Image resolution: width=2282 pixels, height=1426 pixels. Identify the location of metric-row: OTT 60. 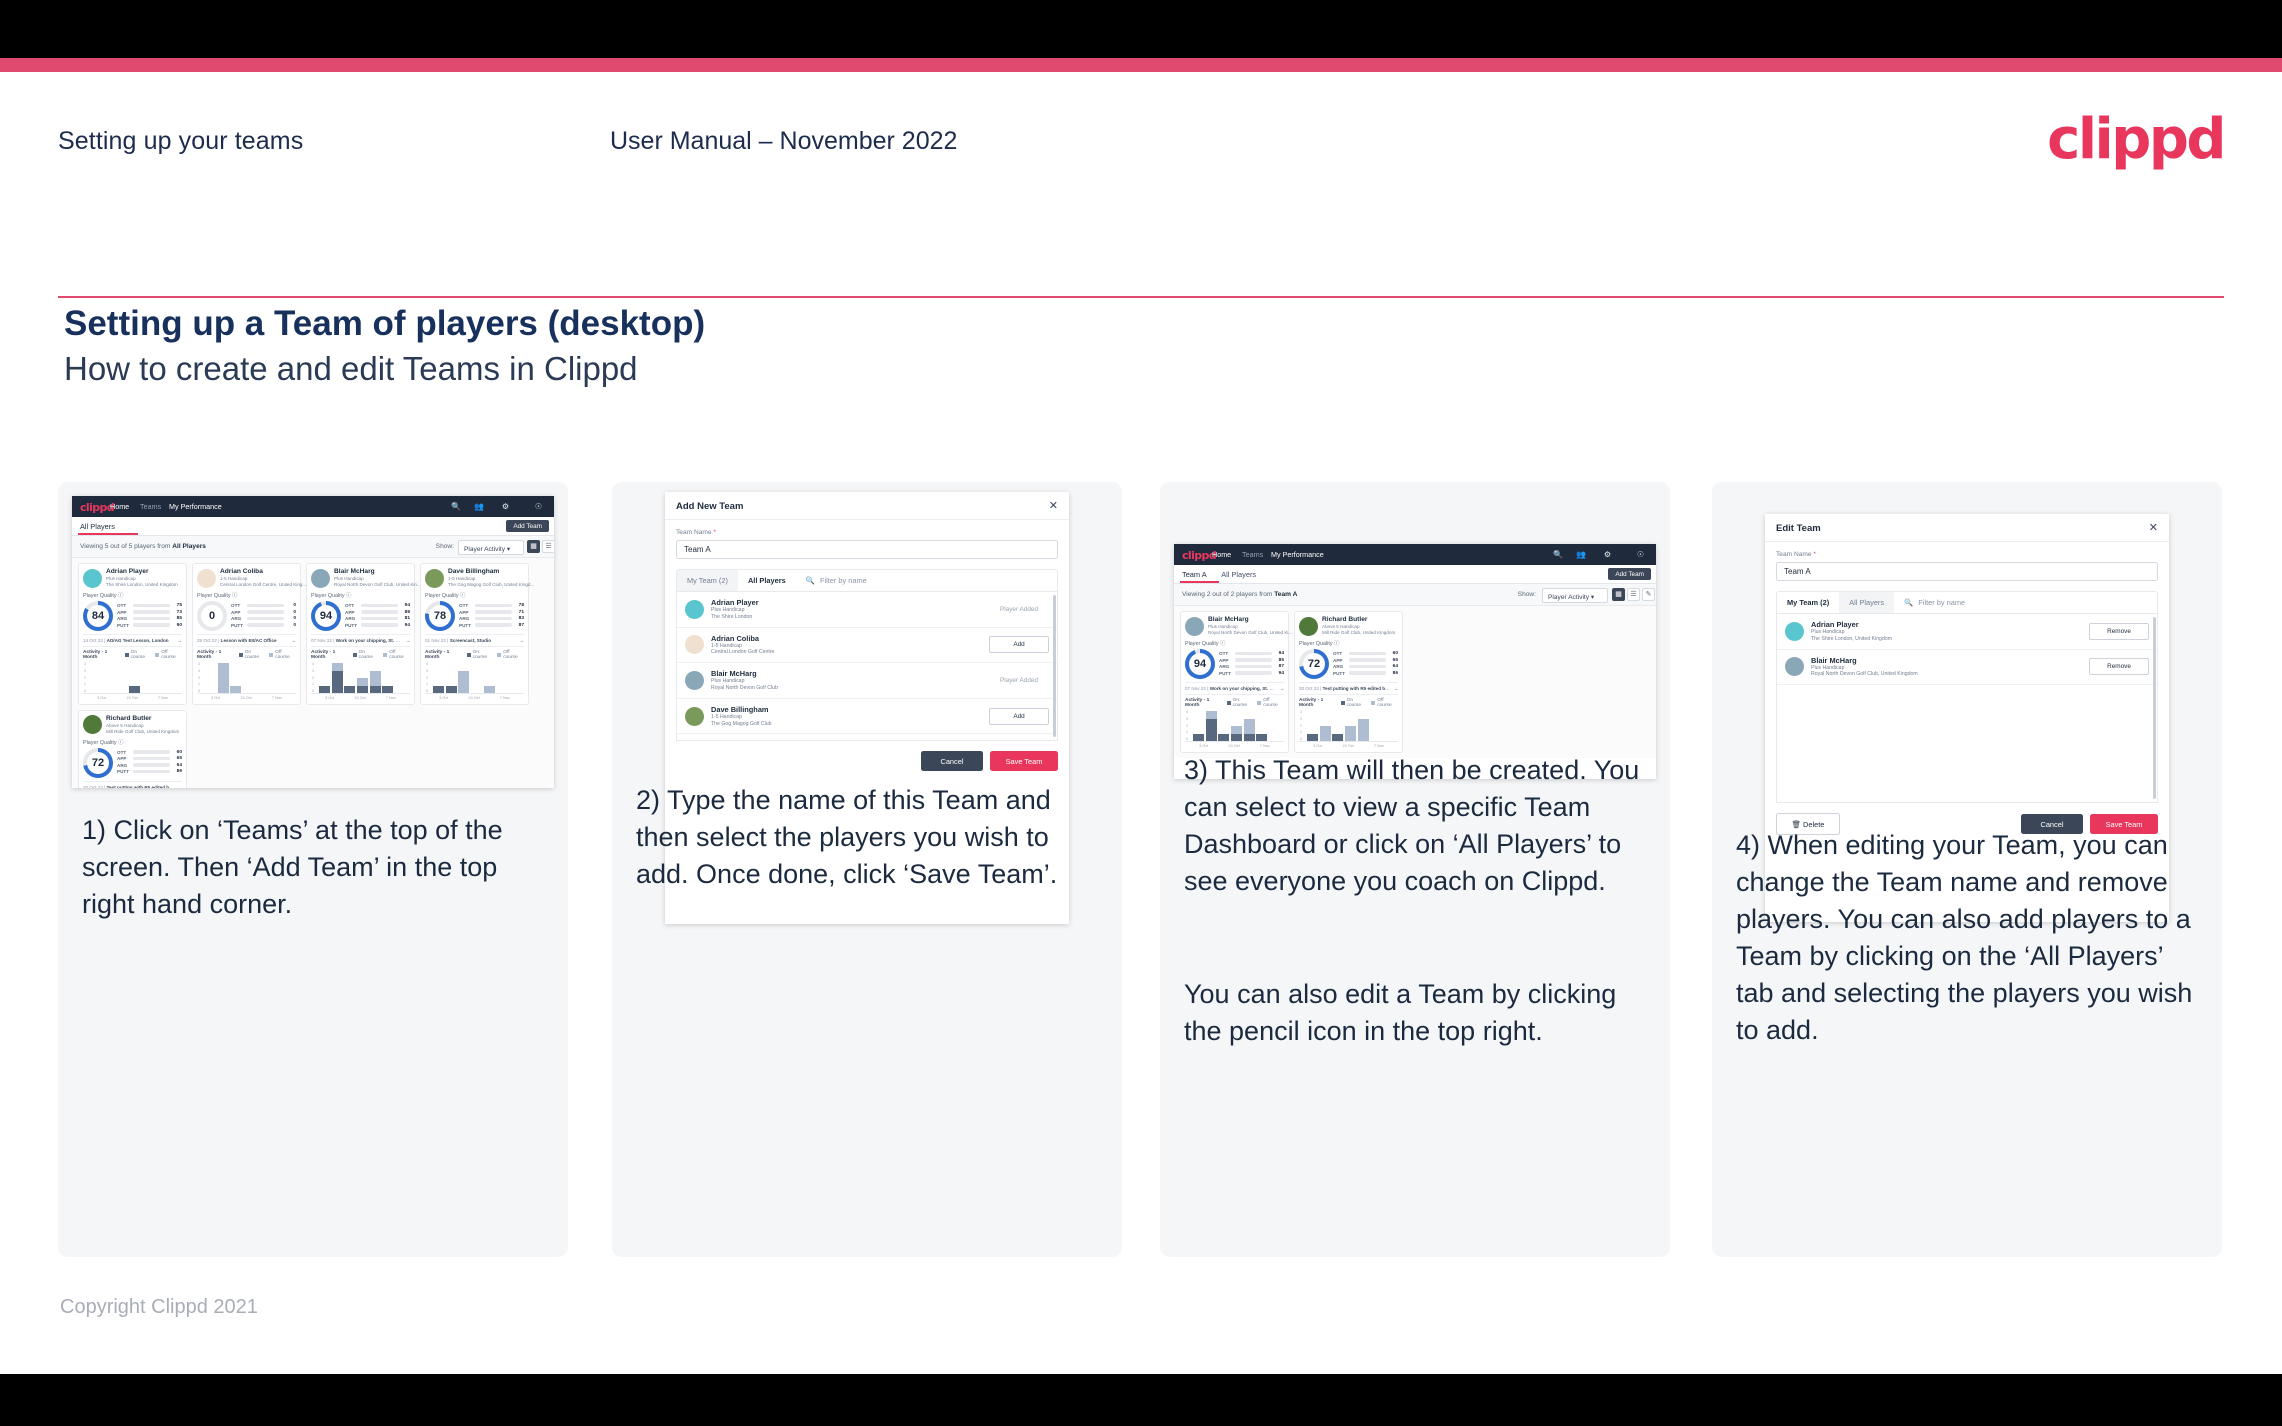
(1365, 653).